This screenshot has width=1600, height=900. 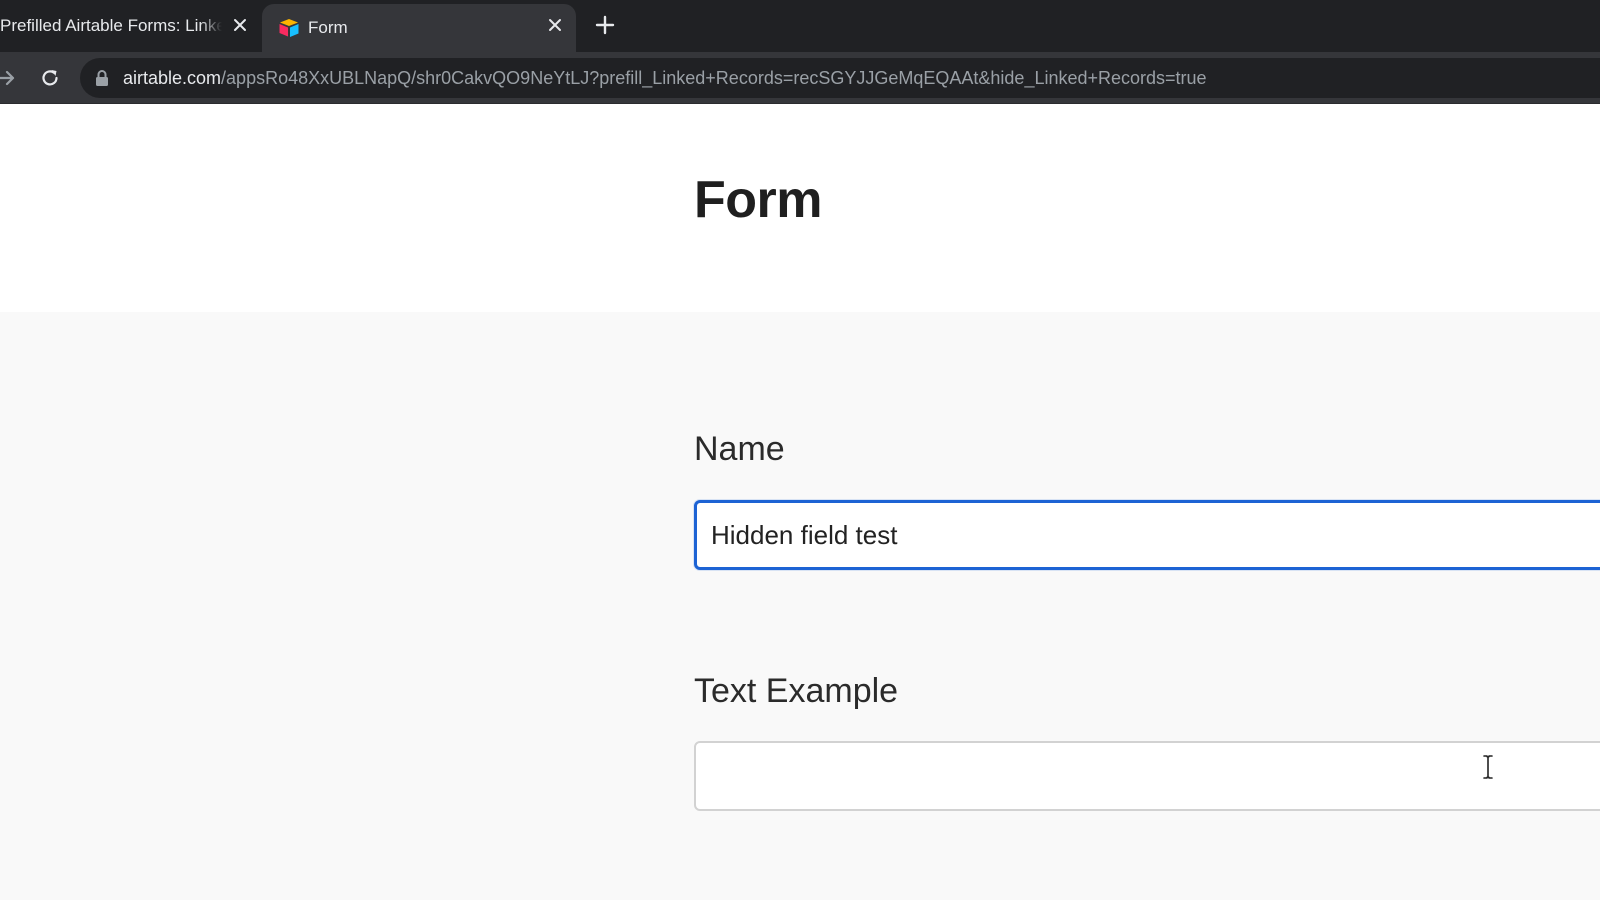 What do you see at coordinates (328, 27) in the screenshot?
I see `tab-title: Form` at bounding box center [328, 27].